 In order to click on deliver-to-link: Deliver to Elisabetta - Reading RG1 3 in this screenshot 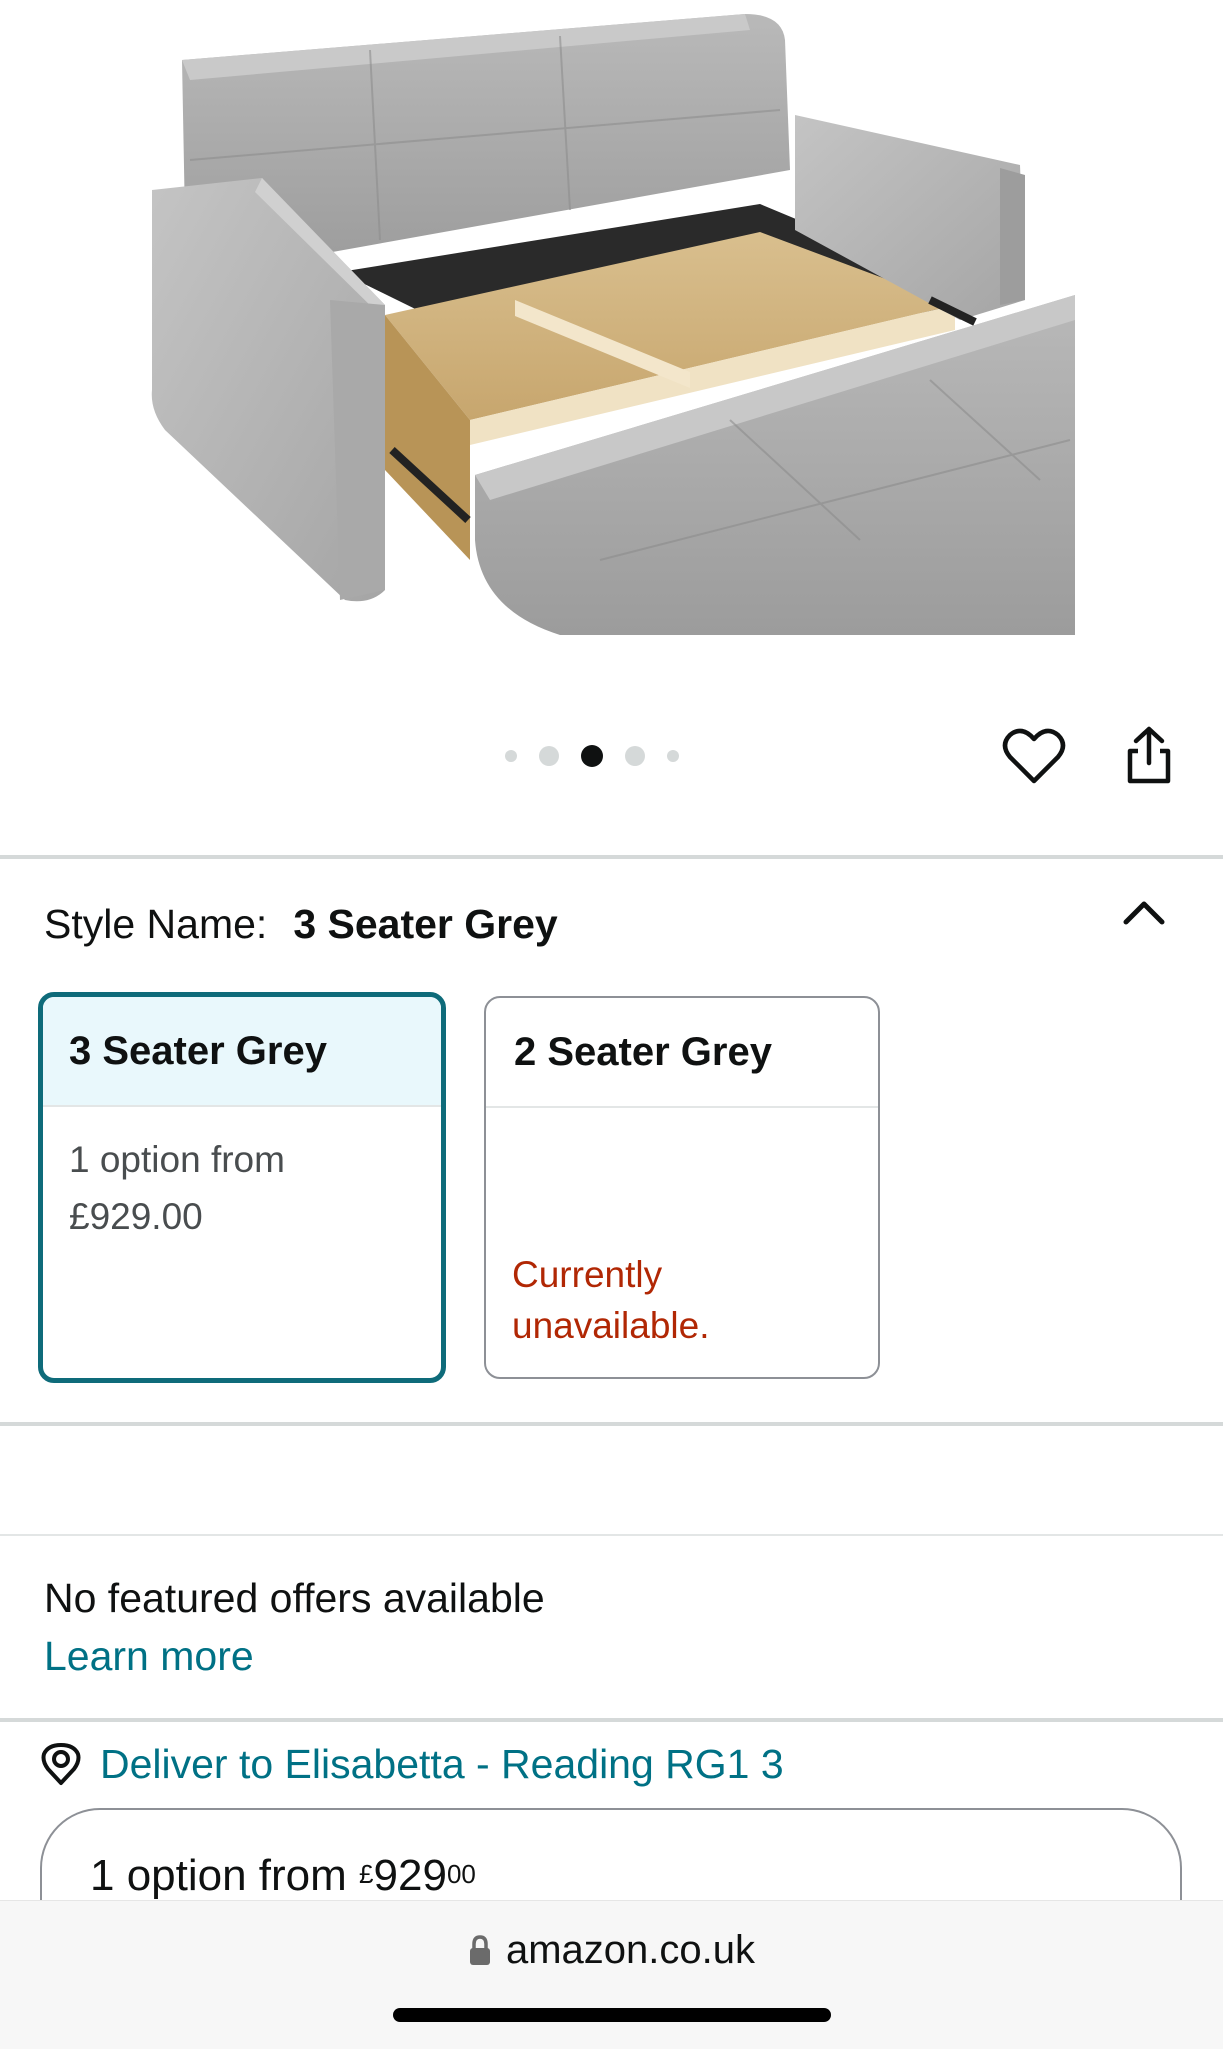, I will do `click(412, 1764)`.